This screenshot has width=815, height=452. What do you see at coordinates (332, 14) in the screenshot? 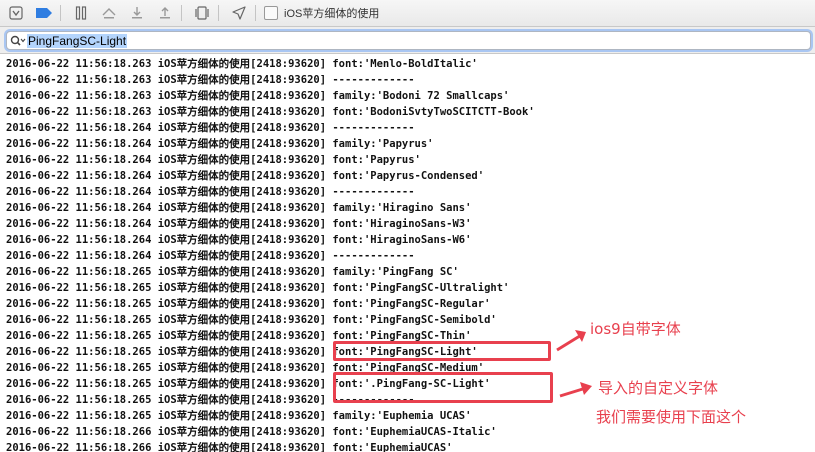
I see `breadcrumb-label: iOS苹方细体的使用` at bounding box center [332, 14].